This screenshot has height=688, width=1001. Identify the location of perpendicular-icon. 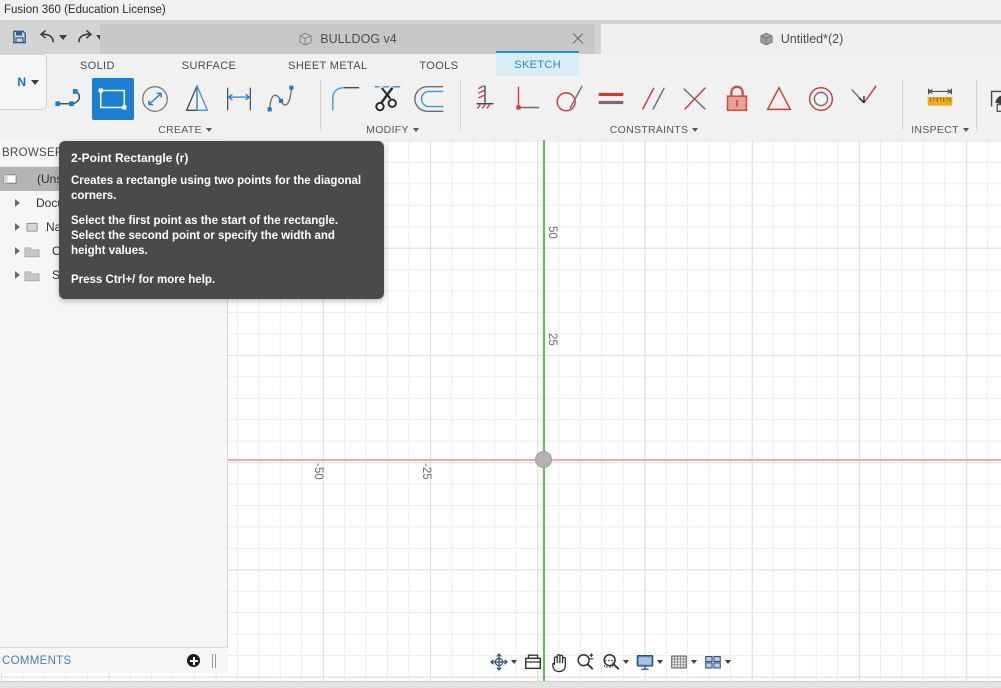
(528, 98).